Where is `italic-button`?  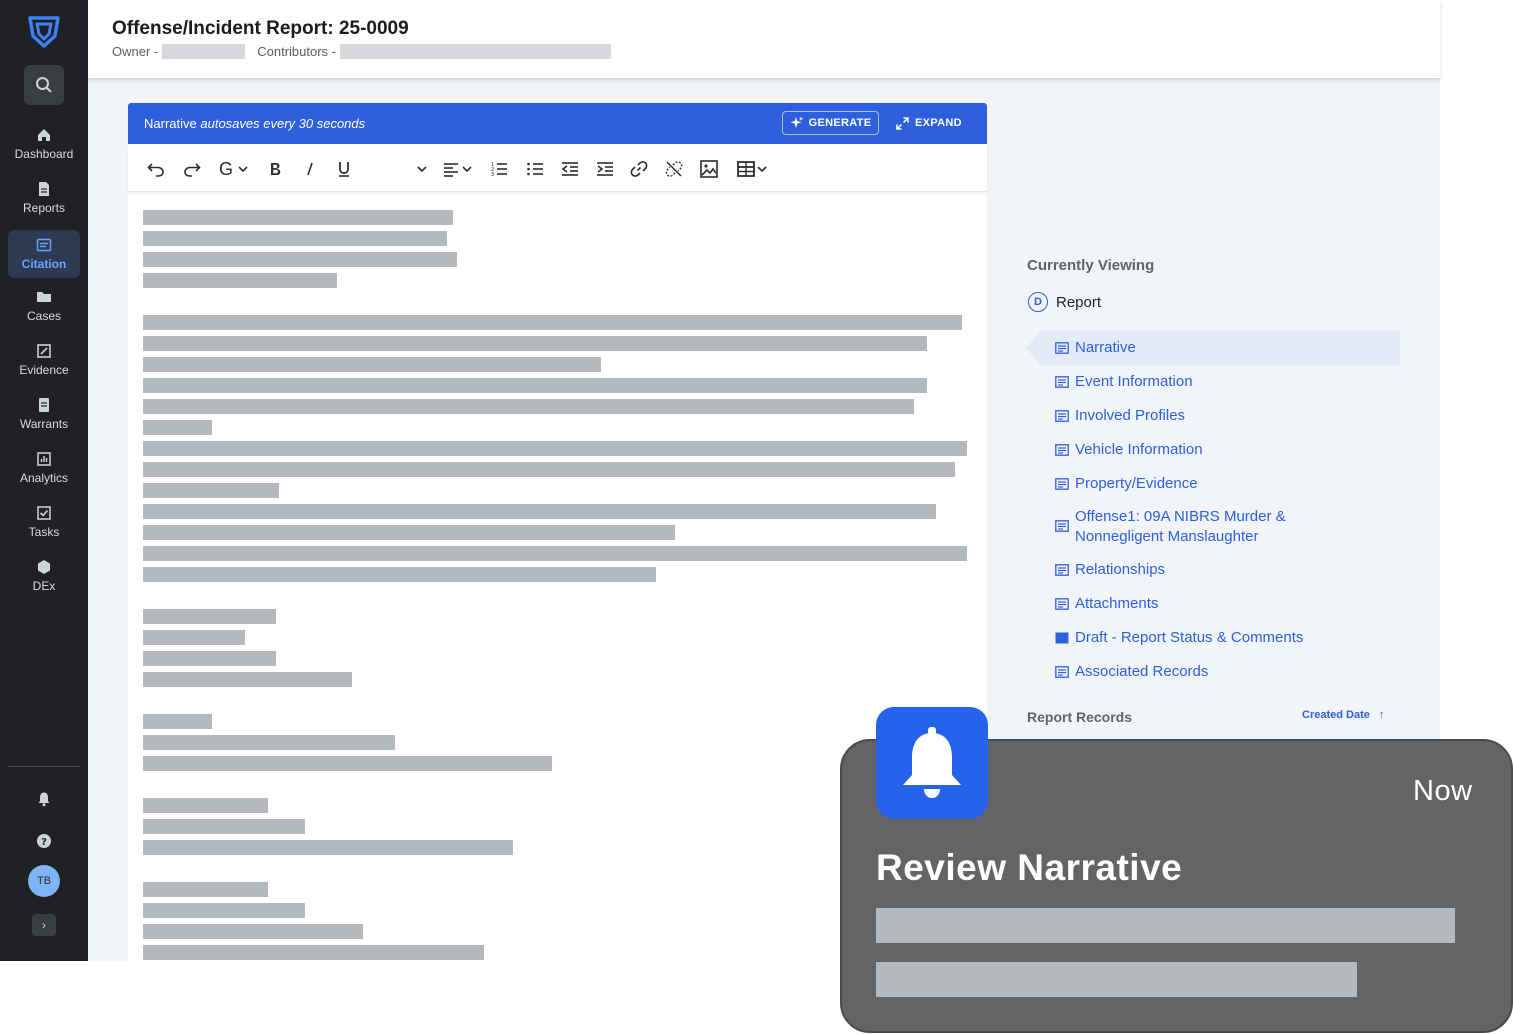 italic-button is located at coordinates (310, 169).